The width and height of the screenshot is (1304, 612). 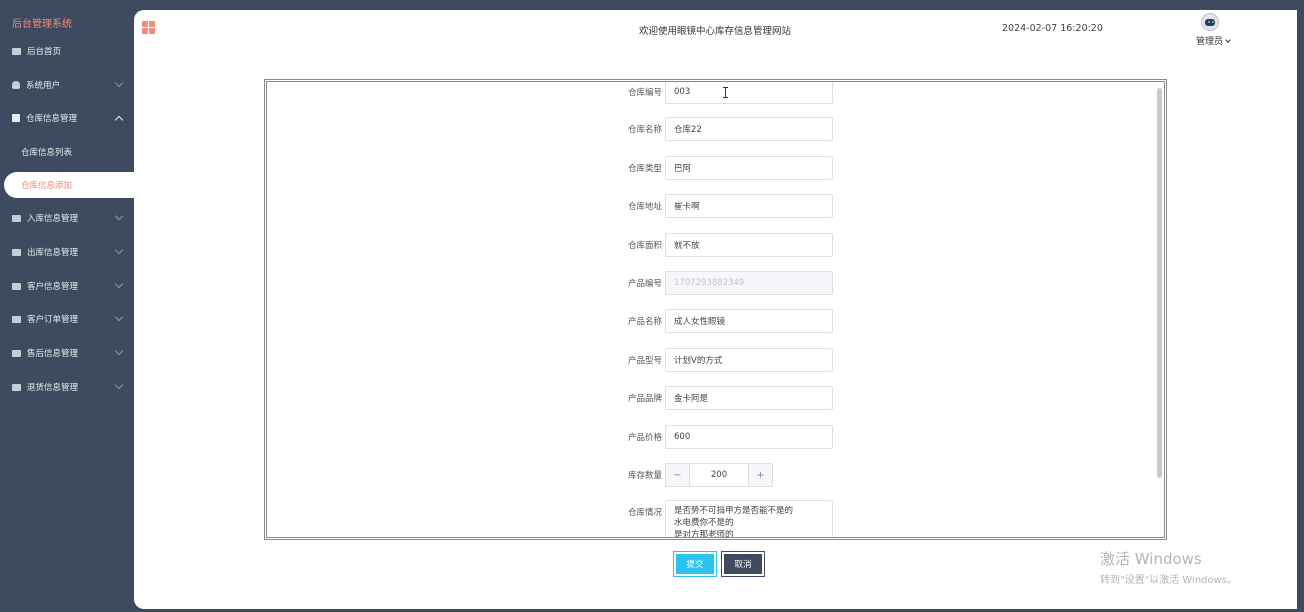 What do you see at coordinates (44, 52) in the screenshot?
I see `sidebar-item-label: 后台首页` at bounding box center [44, 52].